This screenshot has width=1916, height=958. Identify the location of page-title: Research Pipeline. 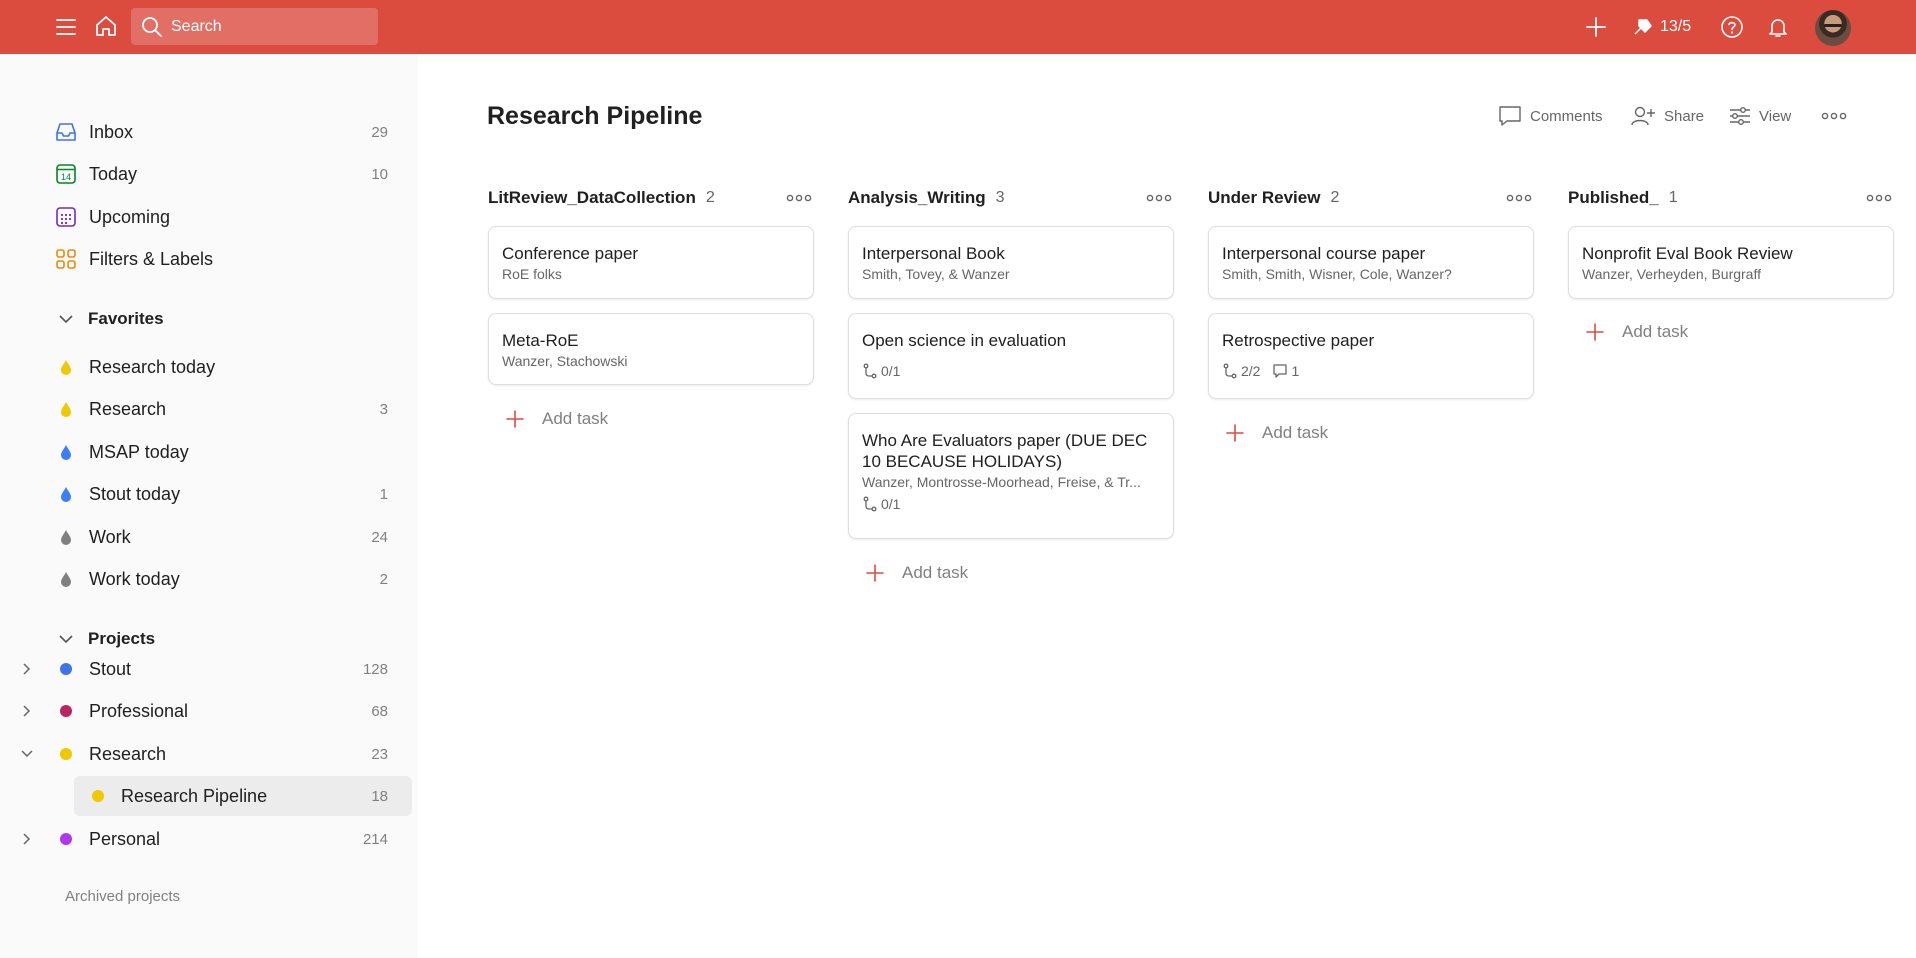
(595, 116).